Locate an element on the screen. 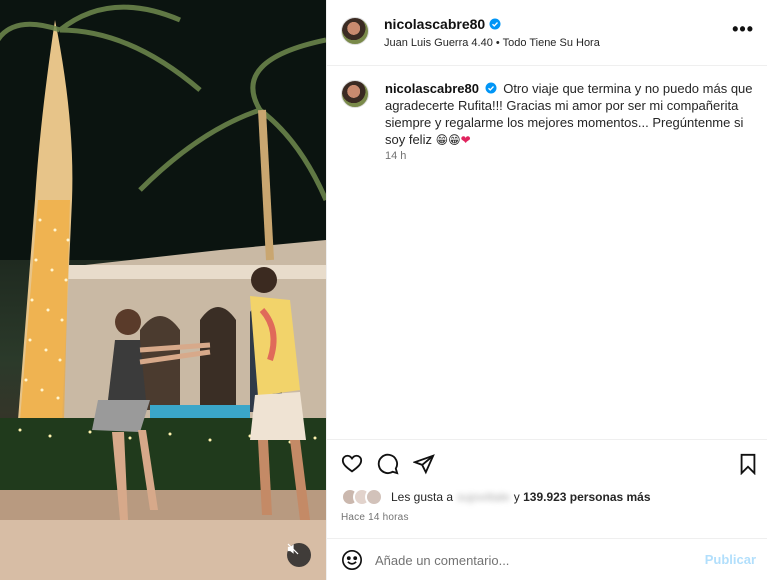 The width and height of the screenshot is (767, 580). heart-emoji: ❤ is located at coordinates (465, 140).